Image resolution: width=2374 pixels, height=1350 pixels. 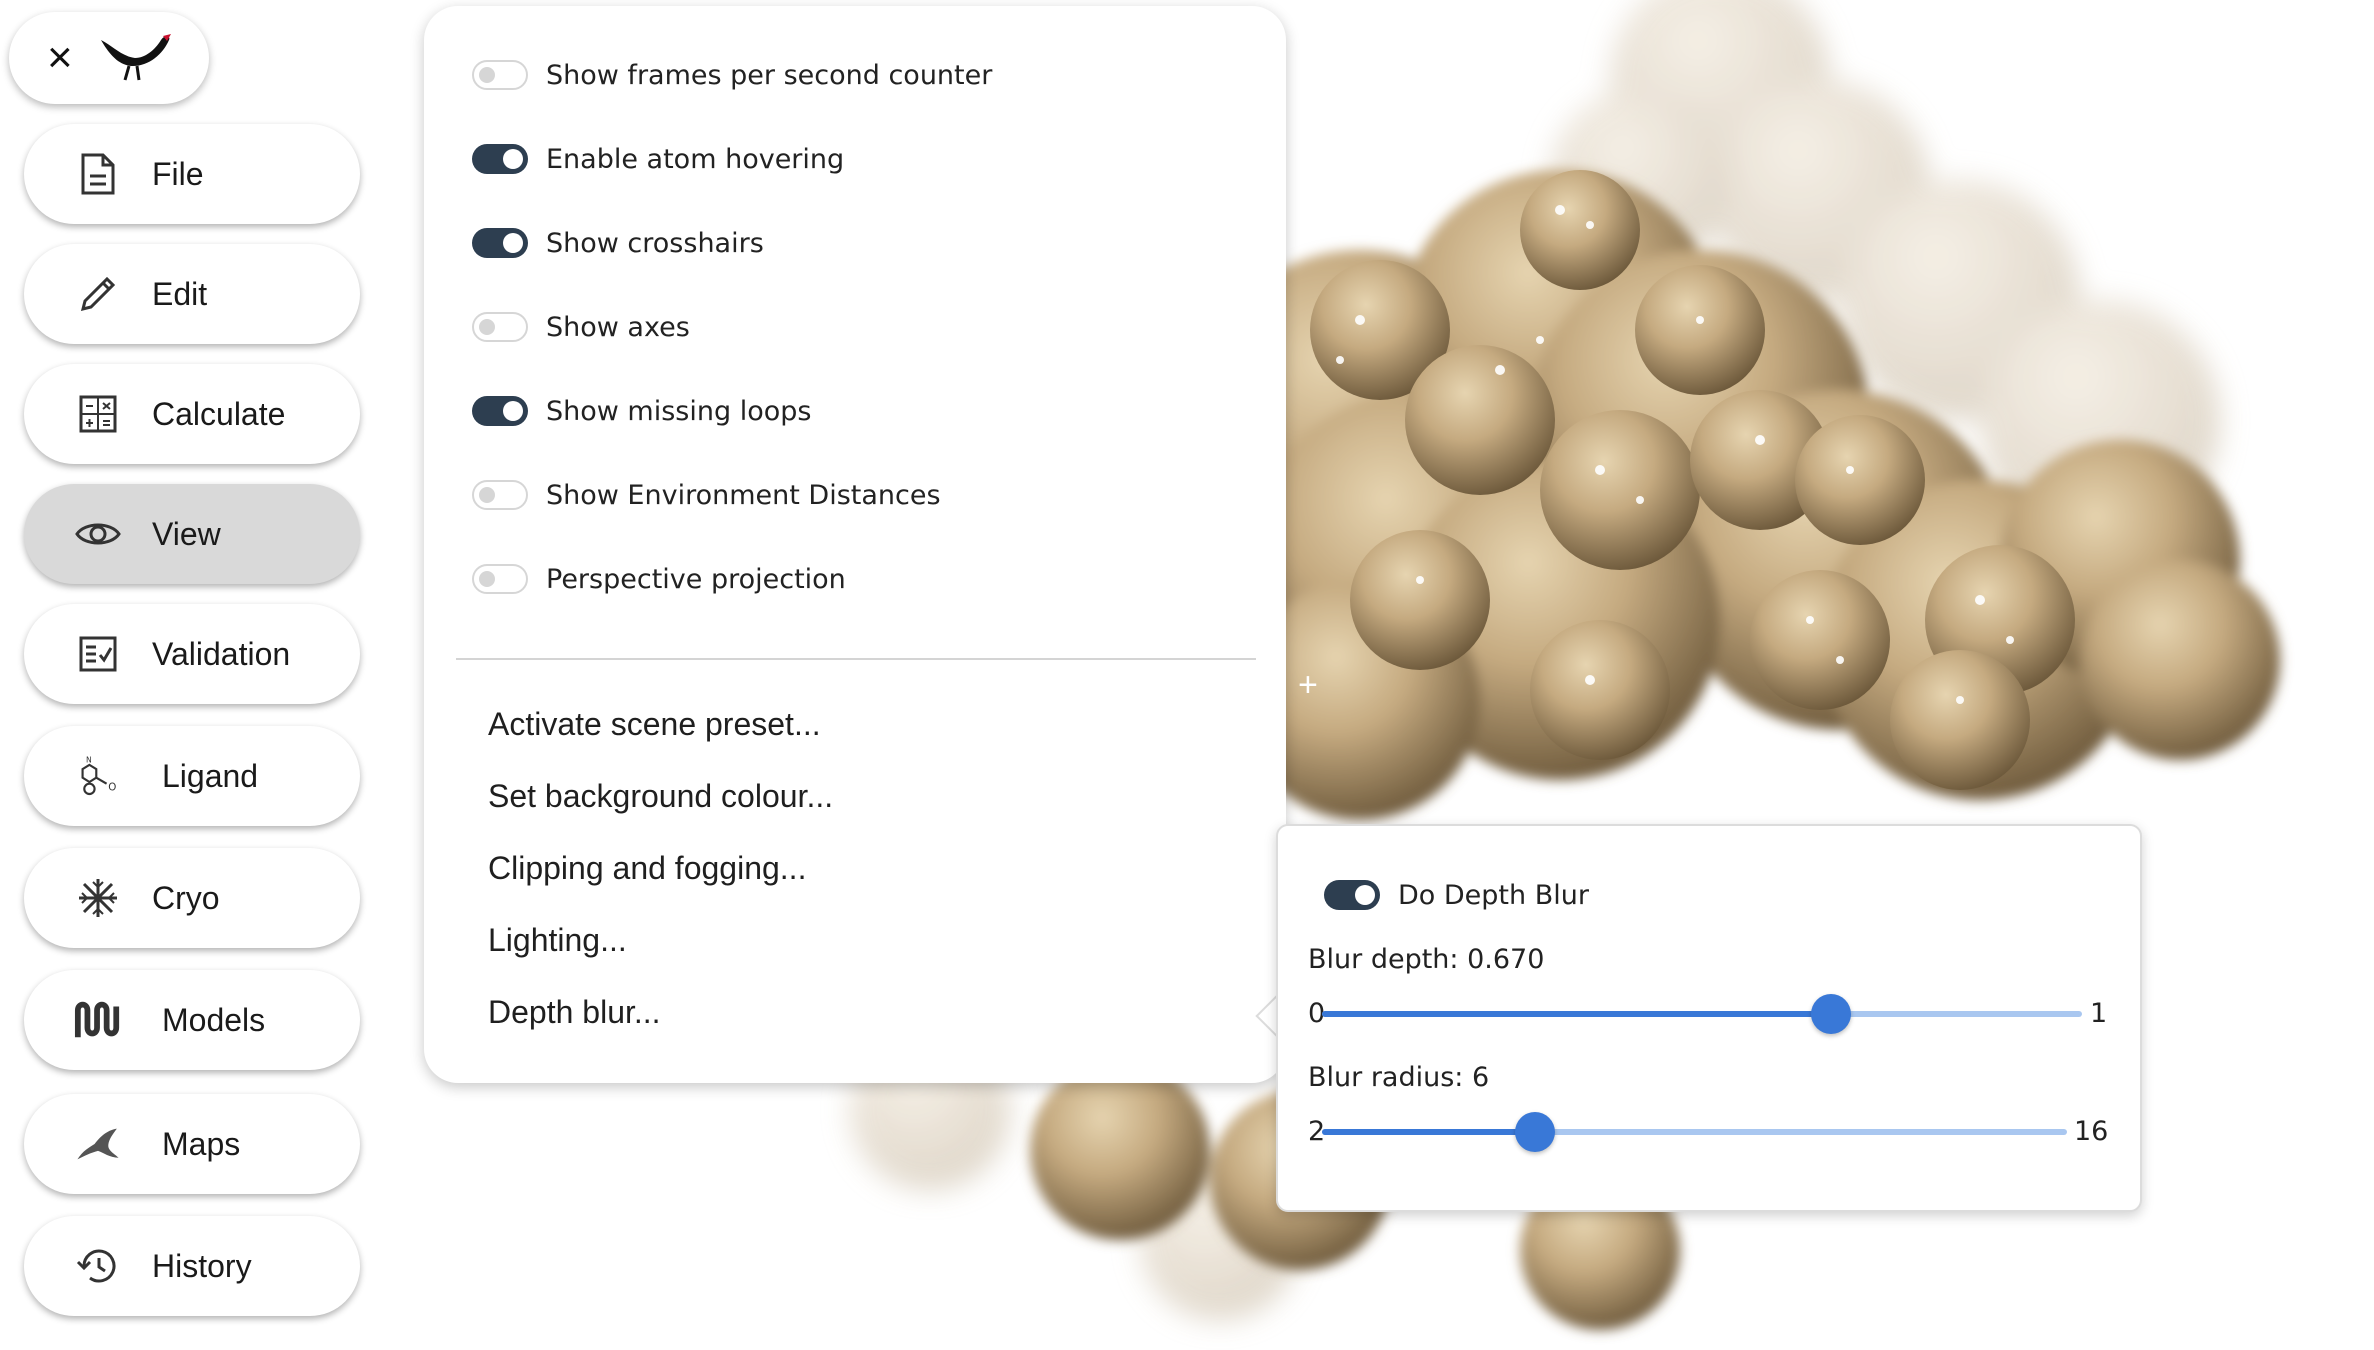 I want to click on calculator-icon, so click(x=98, y=414).